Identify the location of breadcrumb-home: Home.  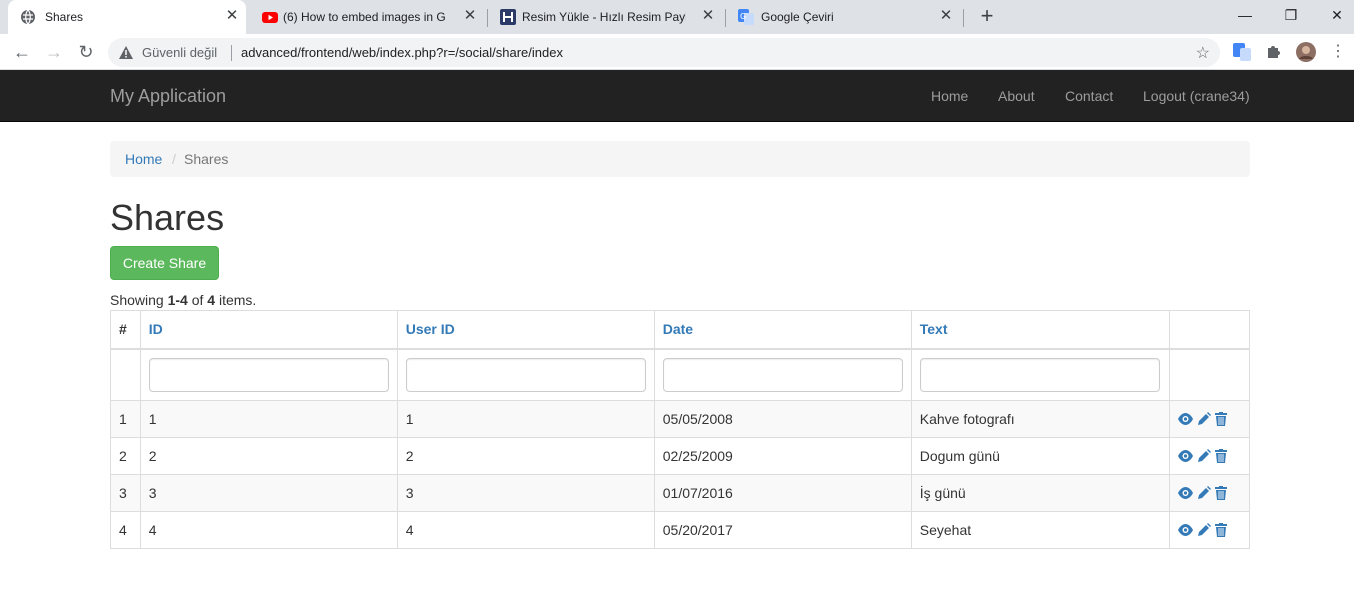
(143, 159).